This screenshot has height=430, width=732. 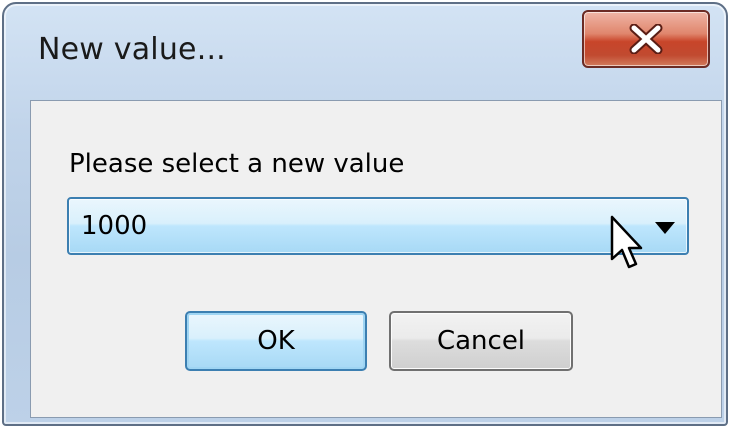 I want to click on ok-button: OK, so click(x=276, y=341).